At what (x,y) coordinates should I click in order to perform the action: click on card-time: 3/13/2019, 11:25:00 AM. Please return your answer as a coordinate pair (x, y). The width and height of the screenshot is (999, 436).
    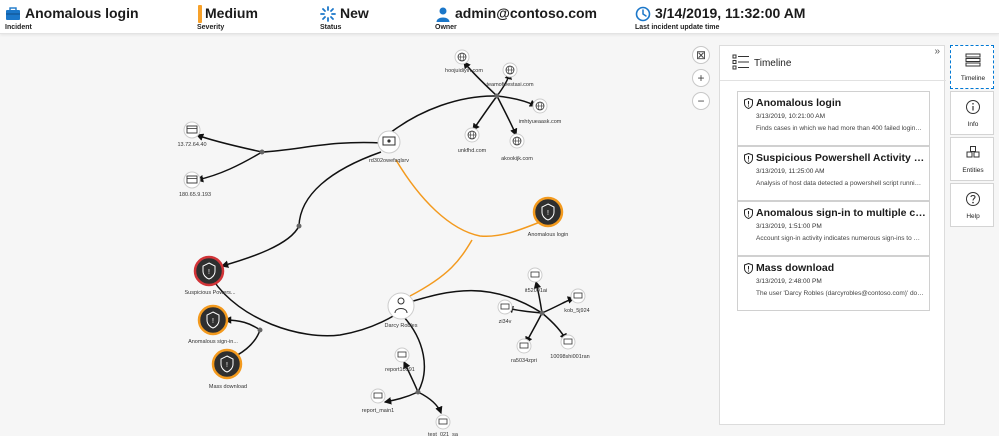
    Looking at the image, I should click on (790, 171).